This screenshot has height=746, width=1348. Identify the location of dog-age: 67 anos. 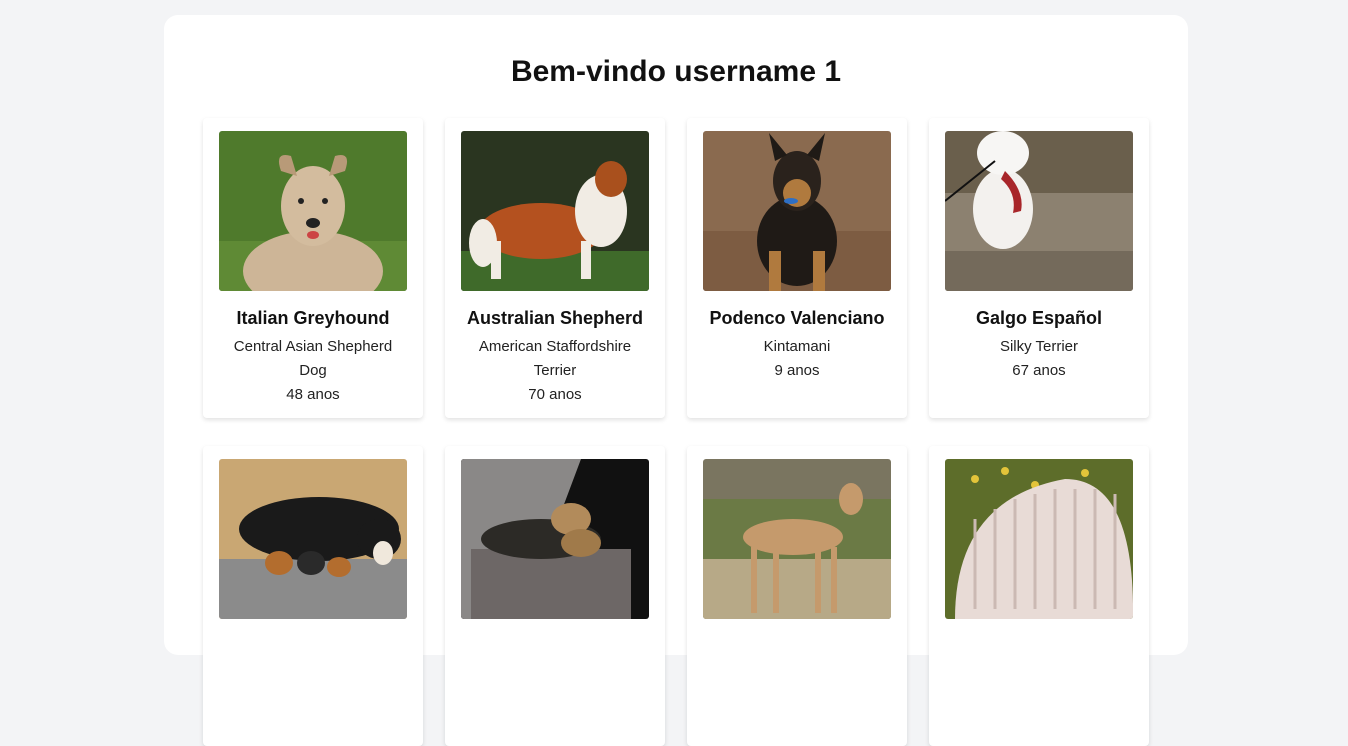
(1039, 370).